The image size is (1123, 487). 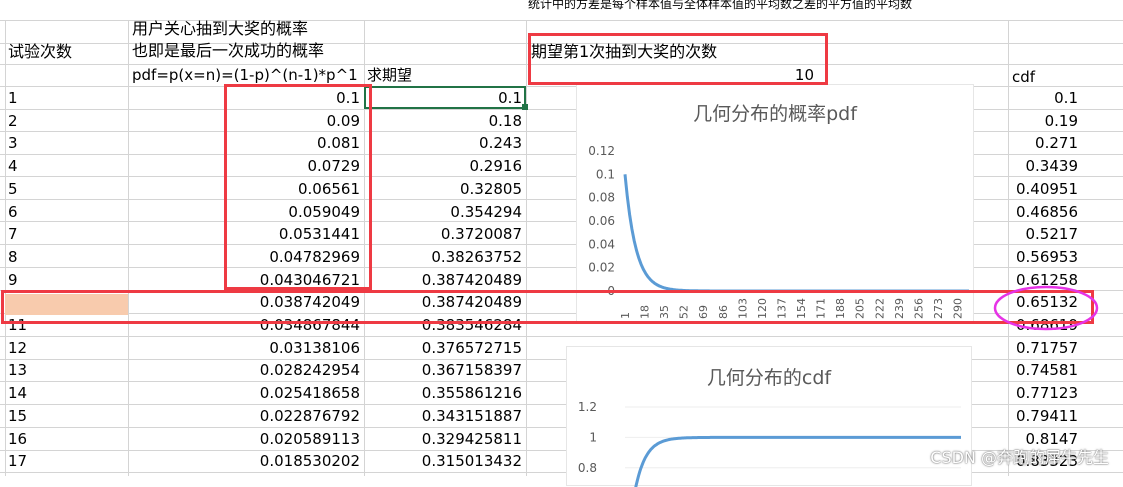 What do you see at coordinates (443, 280) in the screenshot?
I see `expectation-value-cell: 0.387420489` at bounding box center [443, 280].